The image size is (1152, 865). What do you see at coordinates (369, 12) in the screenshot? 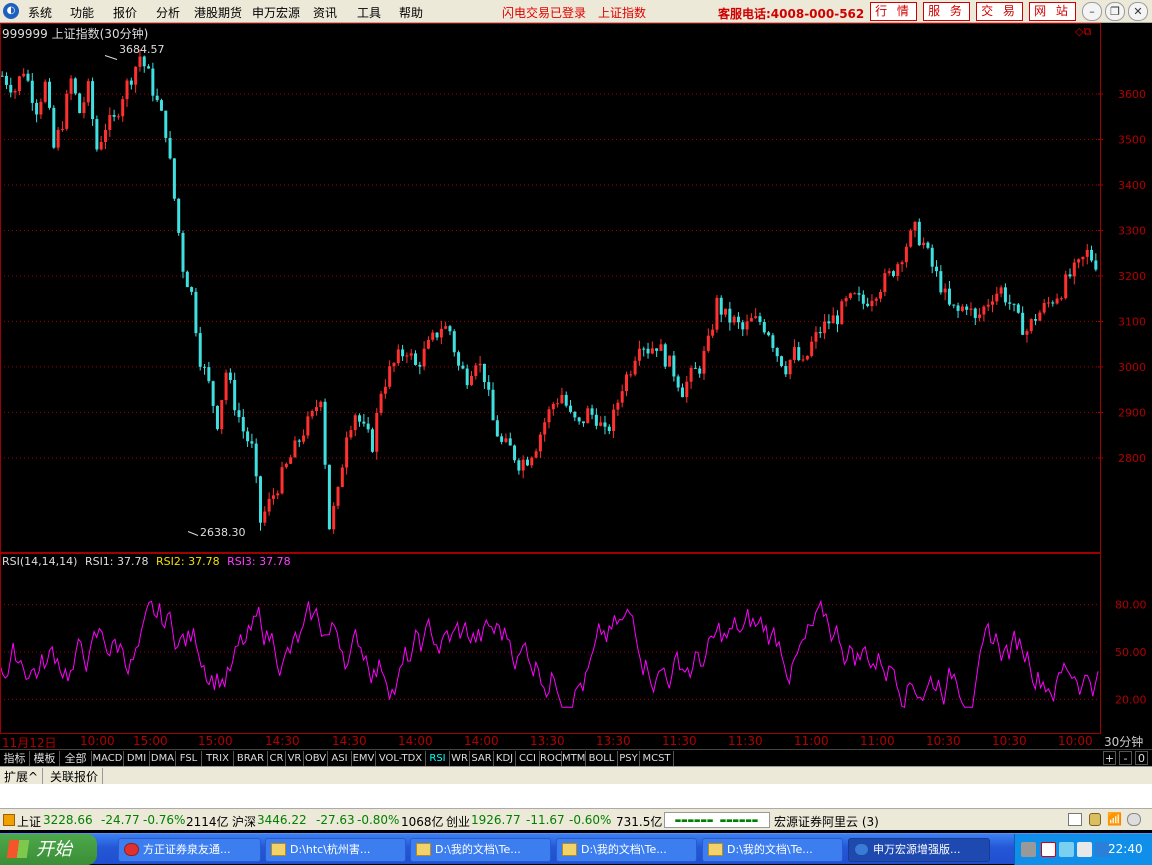
I see `menu-tools: 工具` at bounding box center [369, 12].